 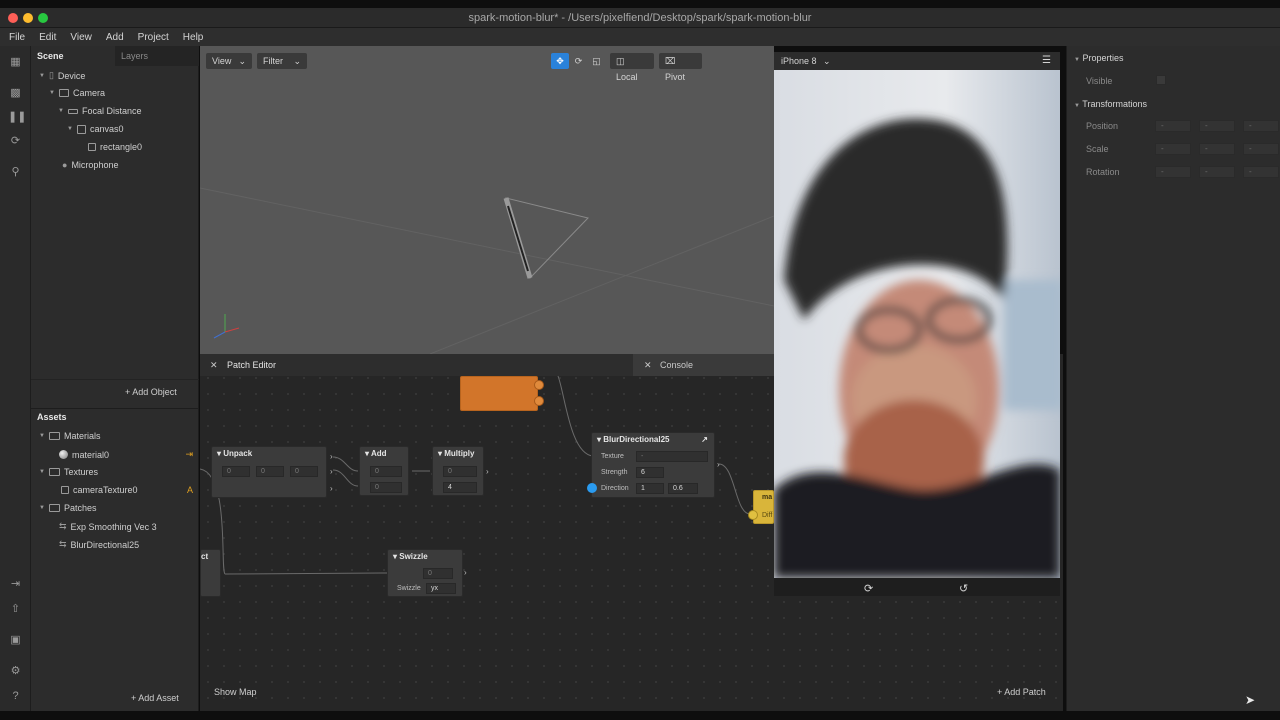 I want to click on asset-item-exp-smoothing: ⇆ Exp Smoothing Vec 3, so click(x=108, y=526).